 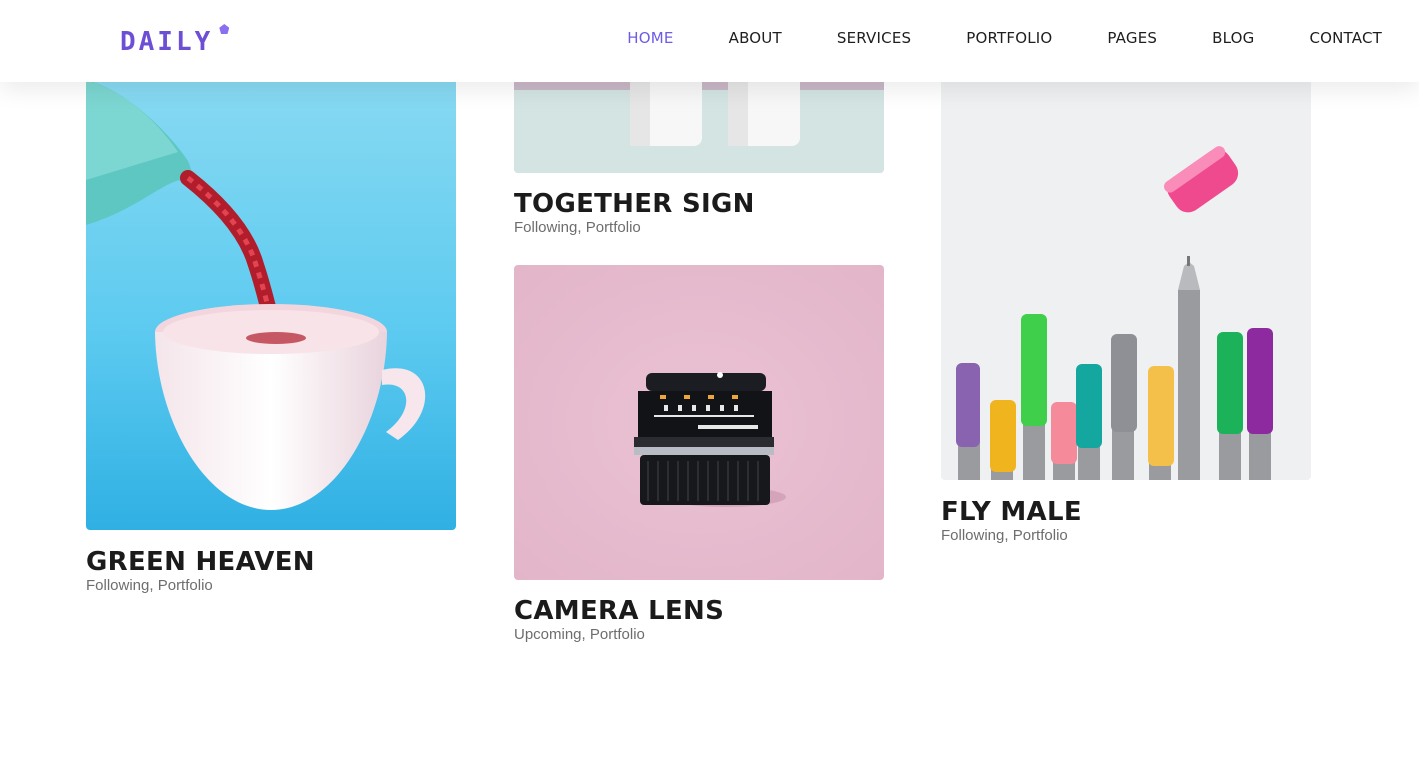 I want to click on logo-pentagon-icon, so click(x=224, y=29).